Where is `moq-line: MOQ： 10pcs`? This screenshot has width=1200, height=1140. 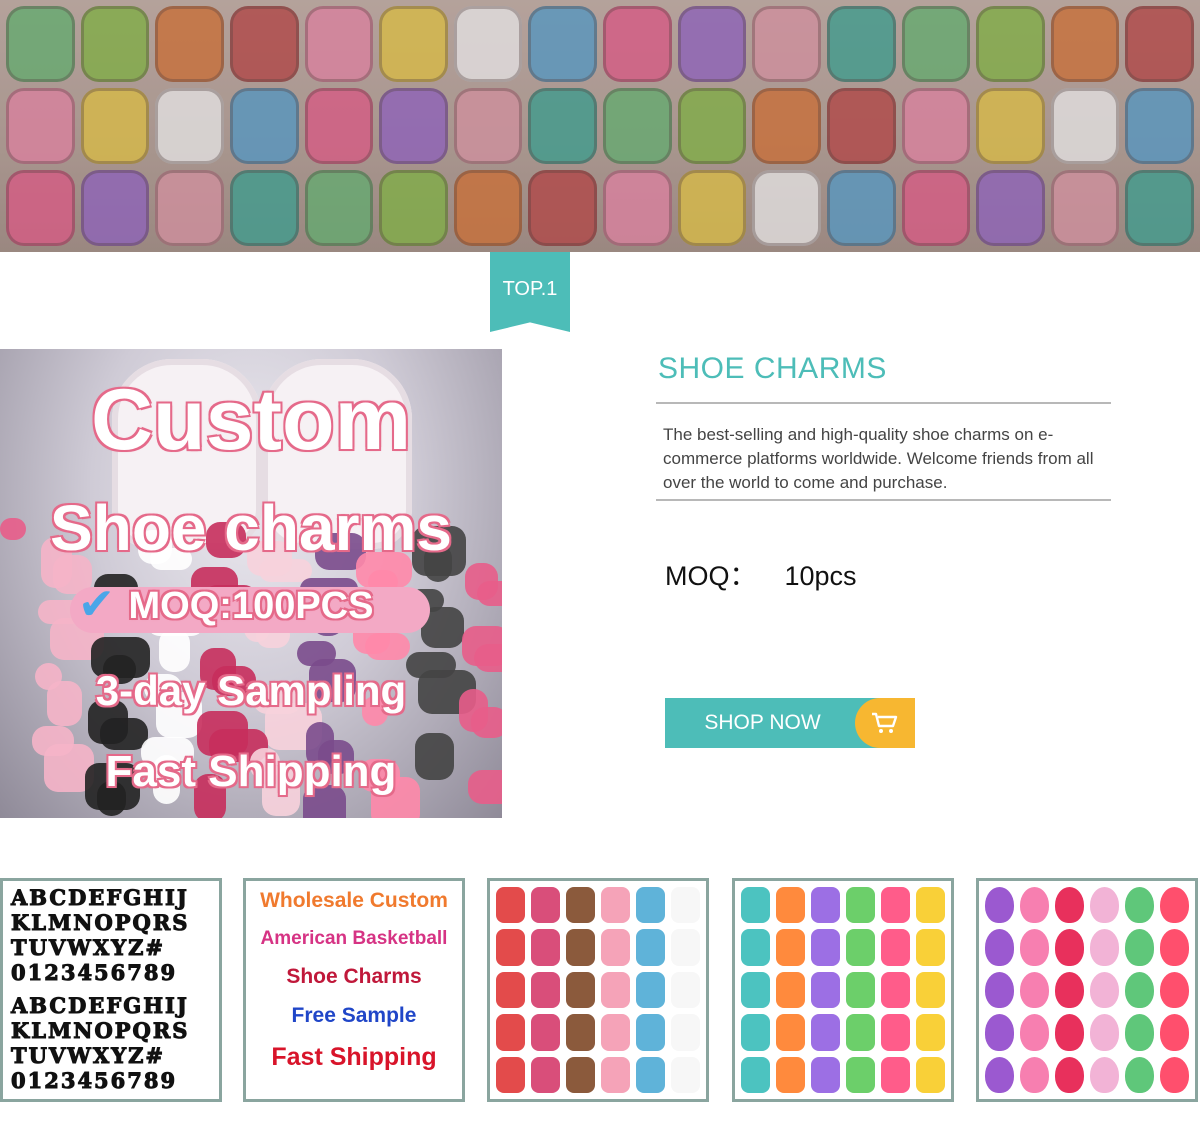
moq-line: MOQ： 10pcs is located at coordinates (761, 573).